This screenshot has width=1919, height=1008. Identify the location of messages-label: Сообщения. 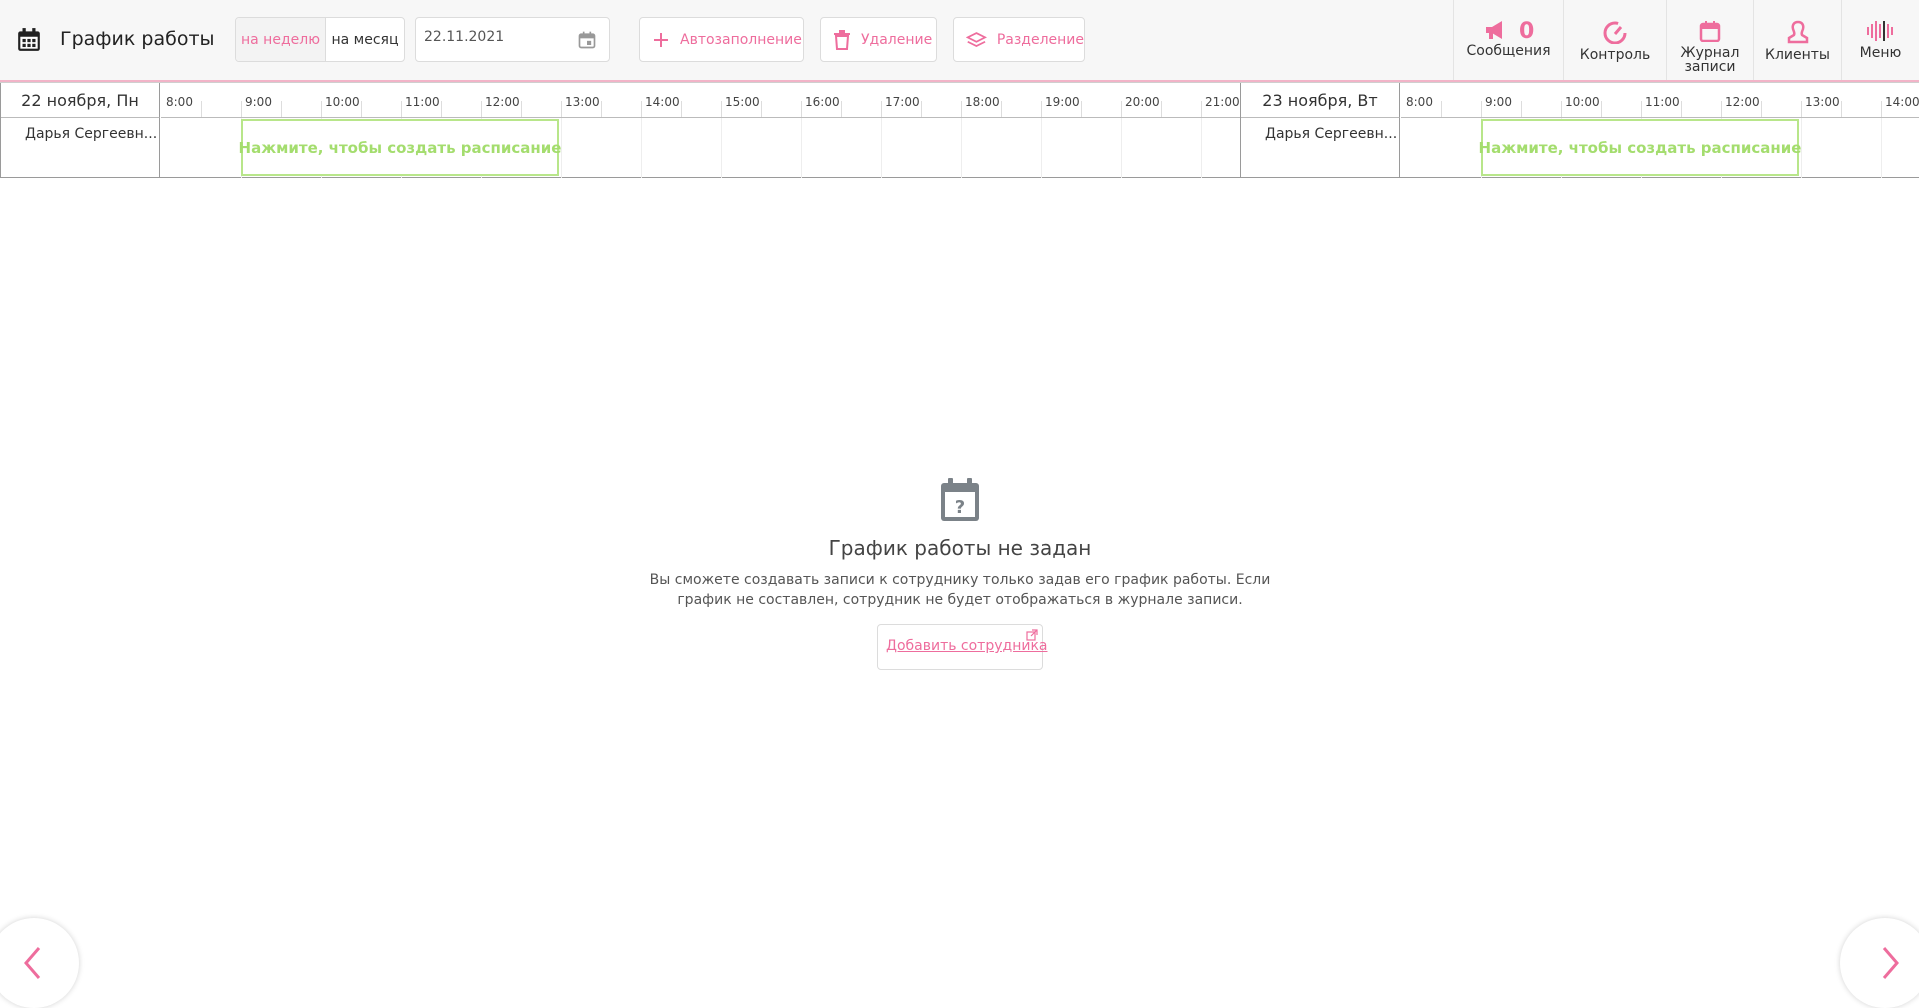
(1508, 51).